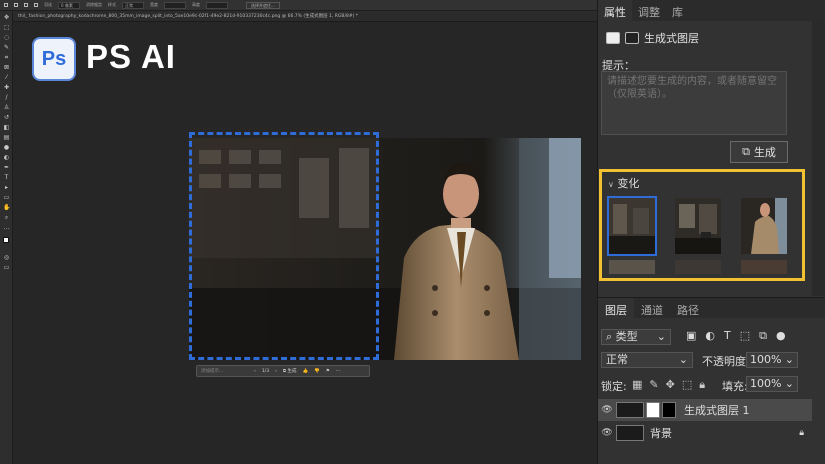 The height and width of the screenshot is (464, 825). I want to click on lock-all-icon: 🔒︎, so click(702, 385).